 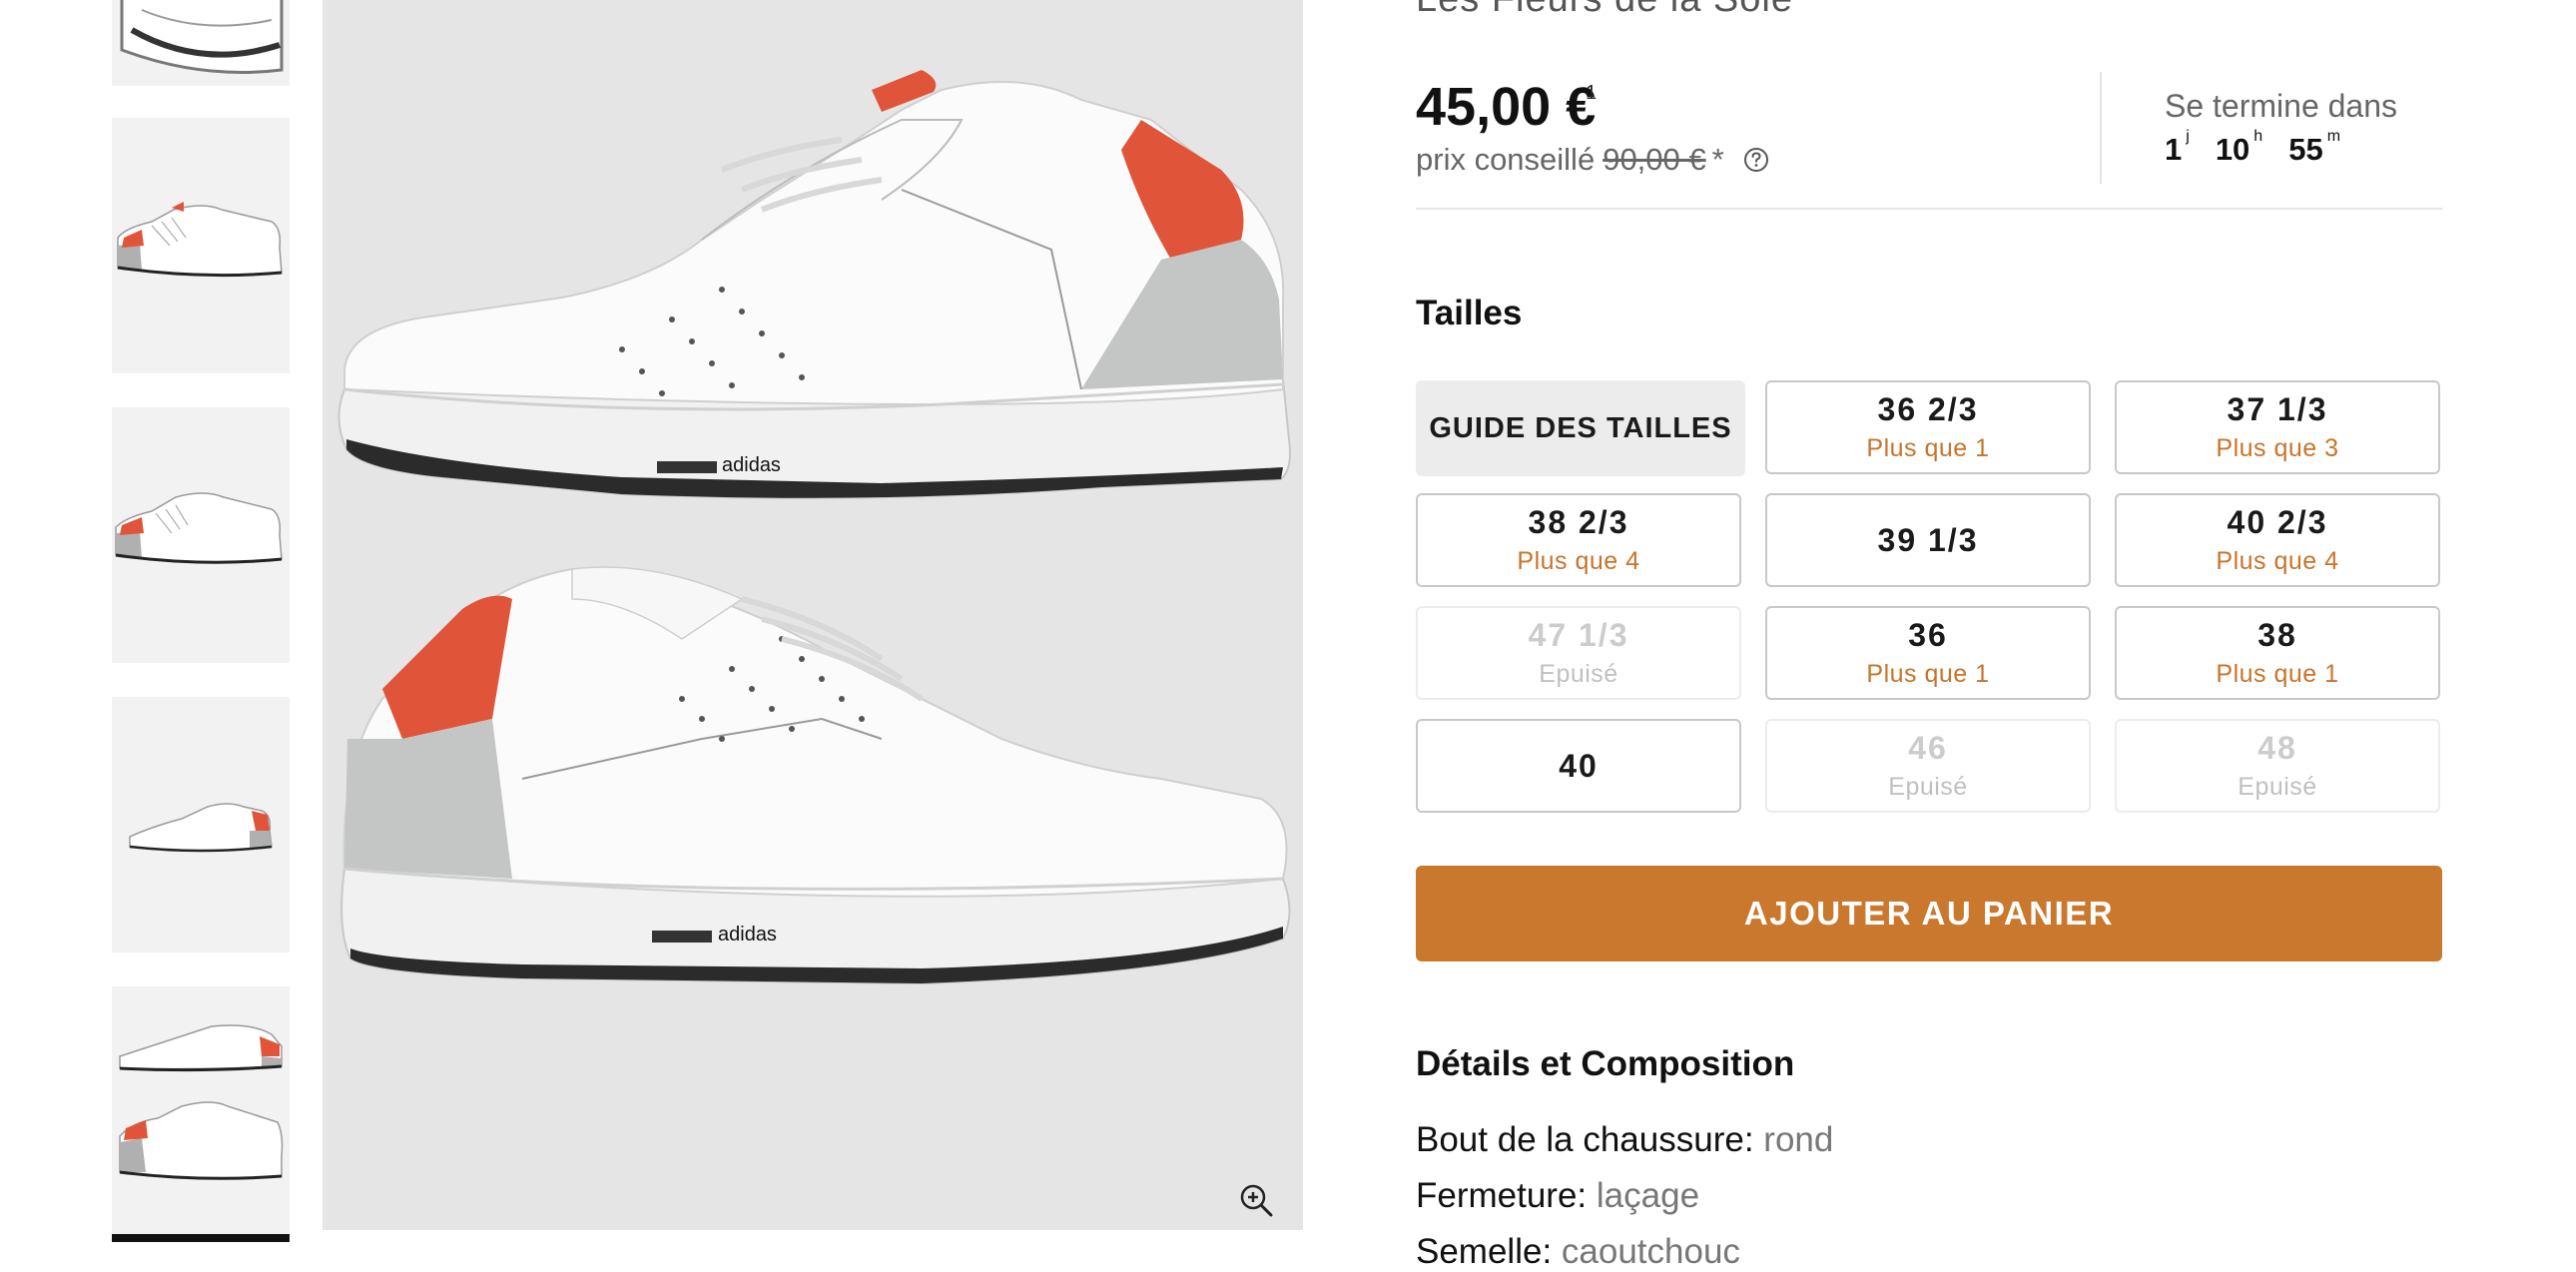 I want to click on details-title: Détails et Composition, so click(x=1605, y=1063).